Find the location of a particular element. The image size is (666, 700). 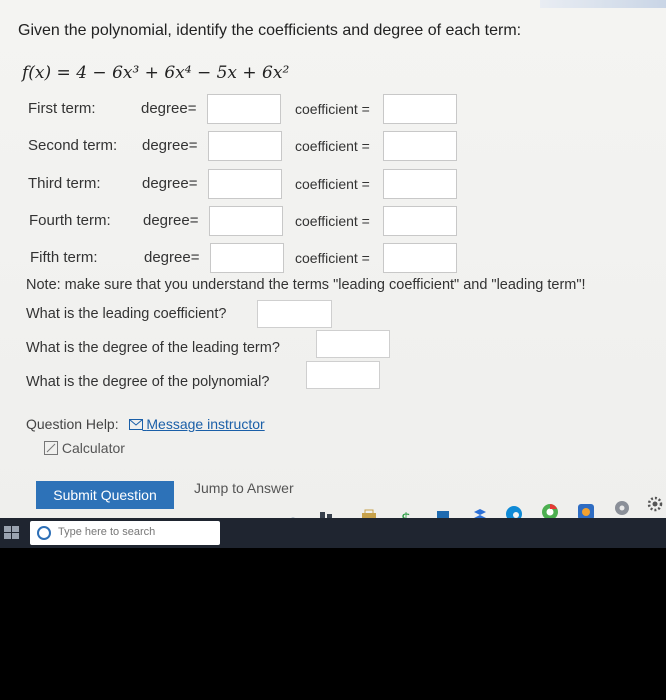

message-instructor-label: Message instructor is located at coordinates (205, 424).